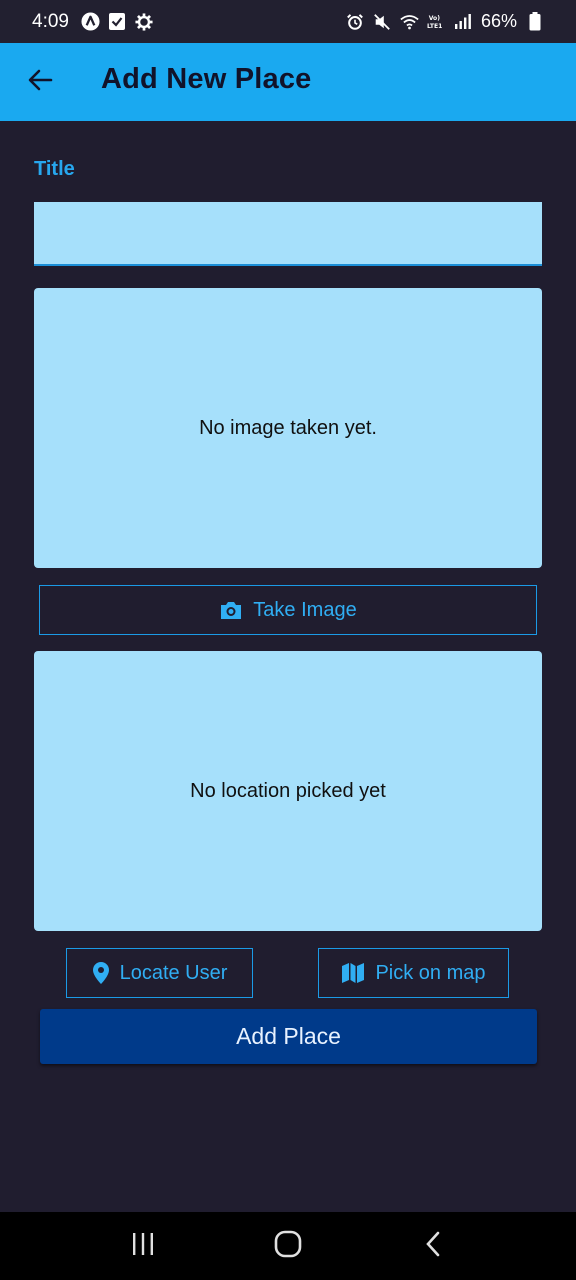 This screenshot has height=1280, width=576. Describe the element at coordinates (382, 21) in the screenshot. I see `mute-icon` at that location.